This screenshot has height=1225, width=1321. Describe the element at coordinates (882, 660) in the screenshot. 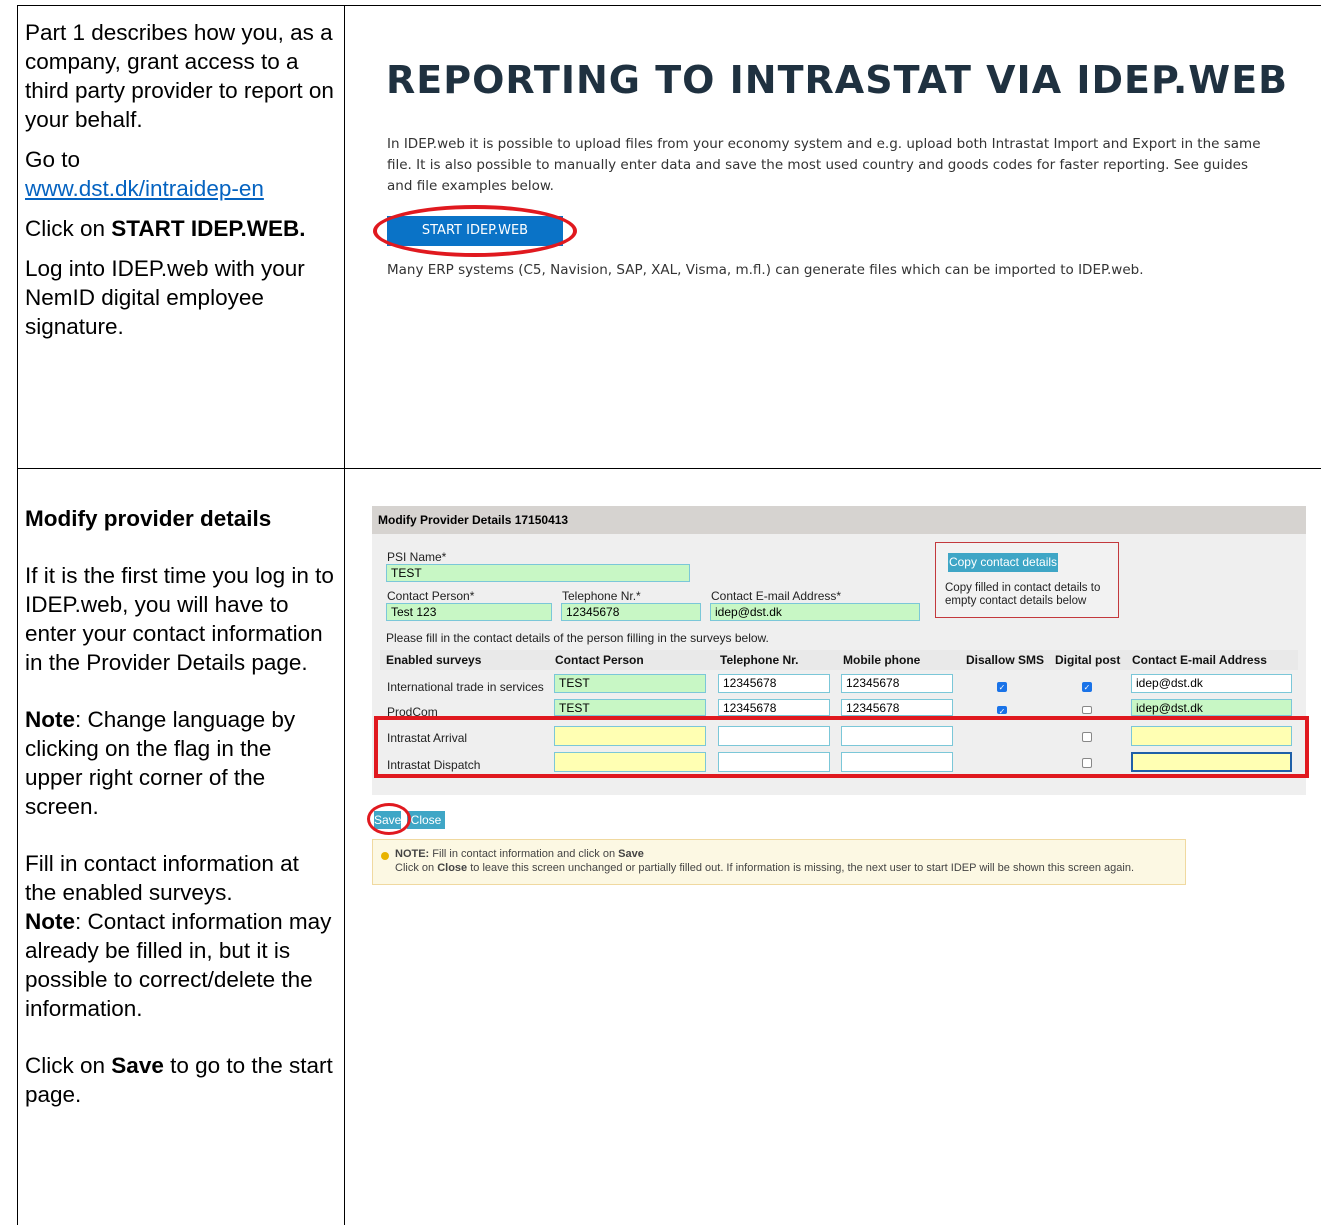

I see `col-mobile: Mobile phone` at that location.